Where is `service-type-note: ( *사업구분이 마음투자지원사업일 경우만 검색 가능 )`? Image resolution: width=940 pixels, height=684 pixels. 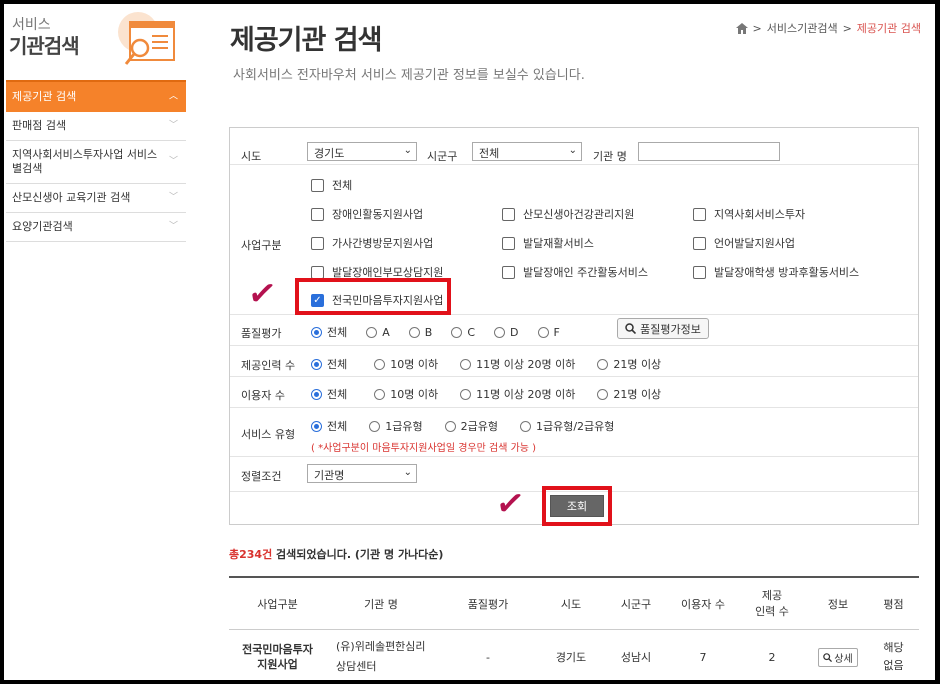 service-type-note: ( *사업구분이 마음투자지원사업일 경우만 검색 가능 ) is located at coordinates (424, 448).